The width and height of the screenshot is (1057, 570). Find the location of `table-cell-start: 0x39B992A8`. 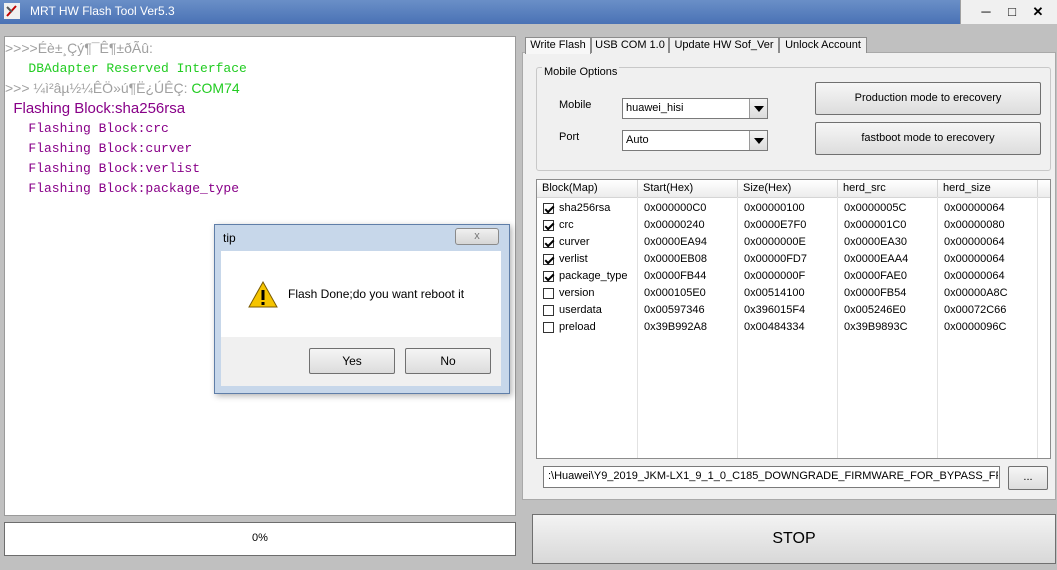

table-cell-start: 0x39B992A8 is located at coordinates (675, 327).